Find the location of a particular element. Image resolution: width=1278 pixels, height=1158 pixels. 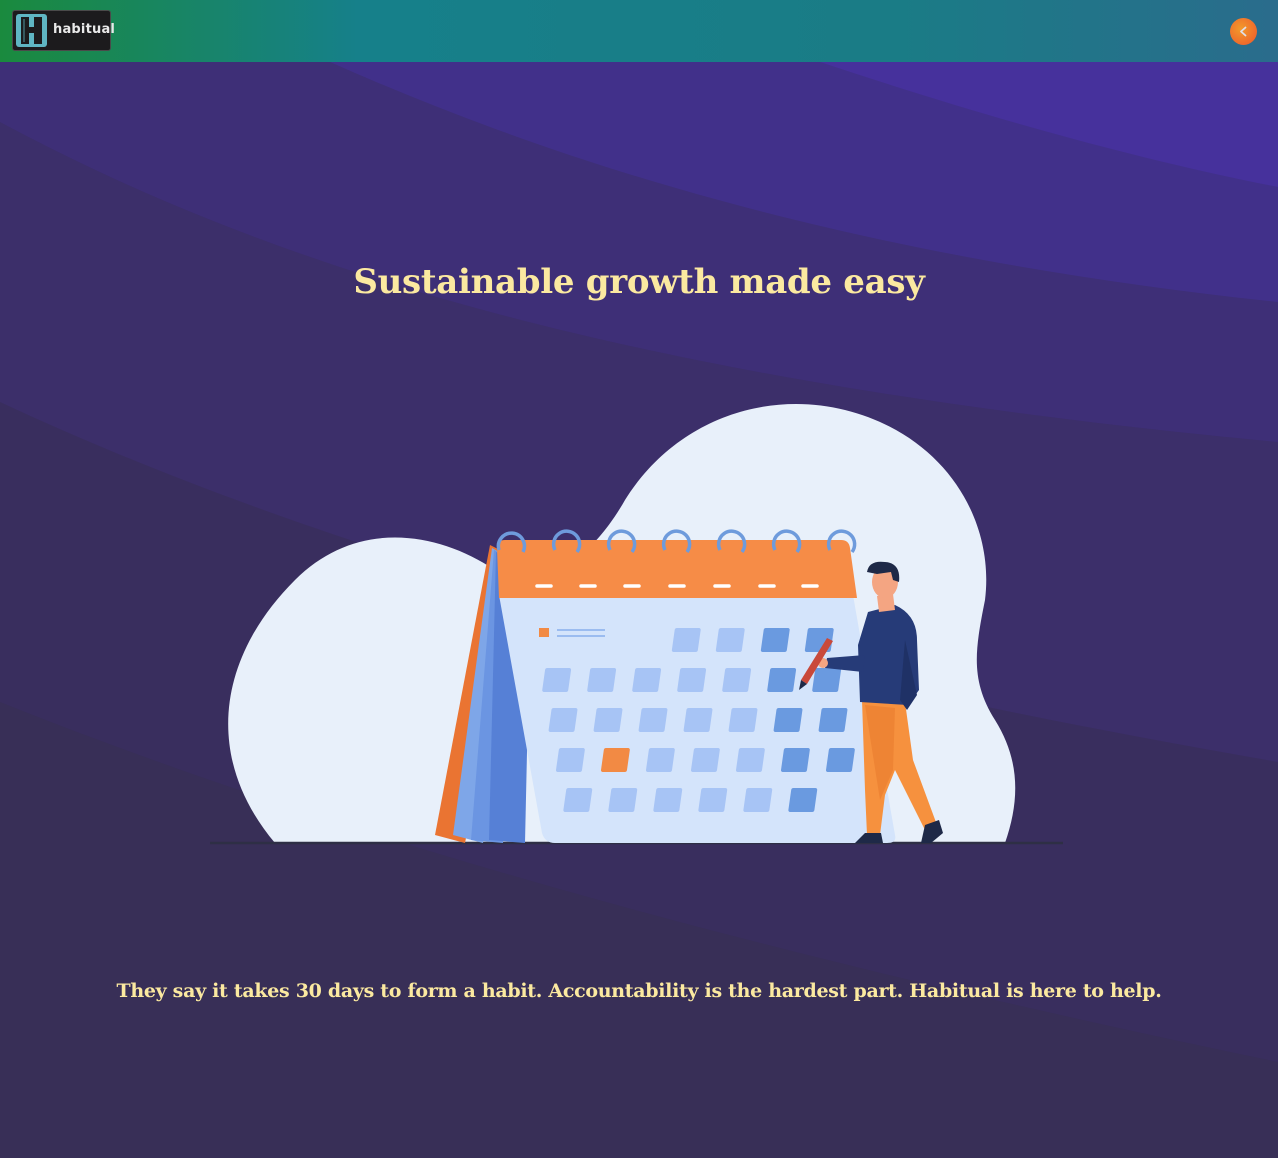

logo: habitual is located at coordinates (63, 30).